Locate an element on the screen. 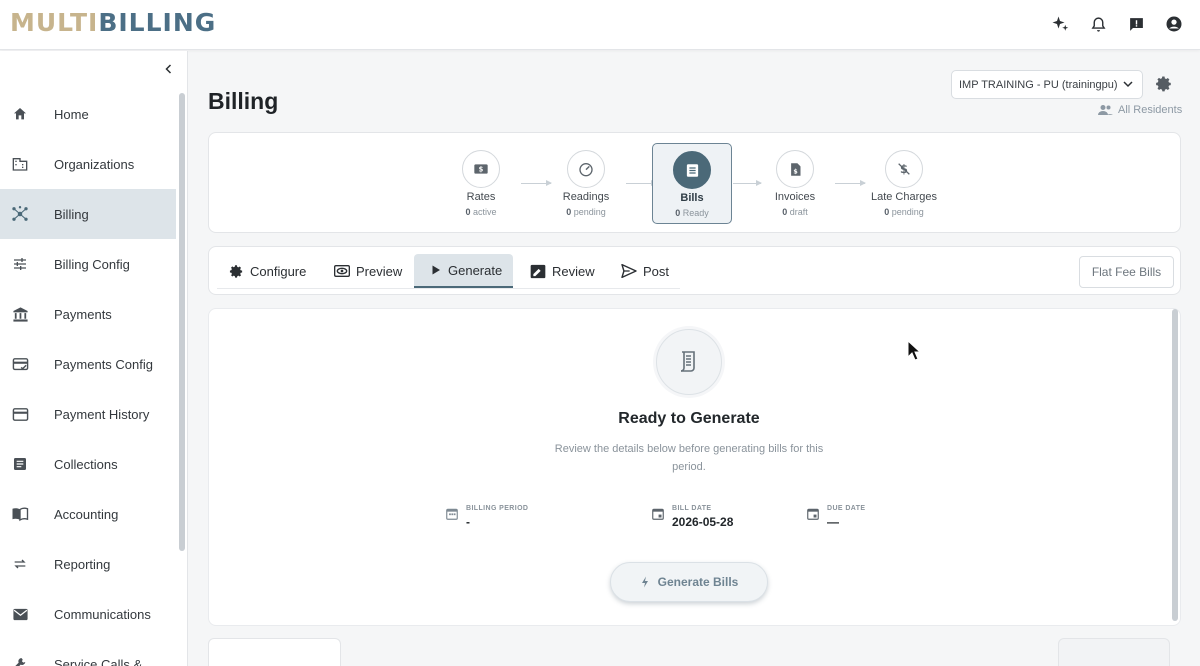 This screenshot has width=1200, height=666. organization-select: IMP TRAINING - PU (trainingpu) is located at coordinates (1047, 84).